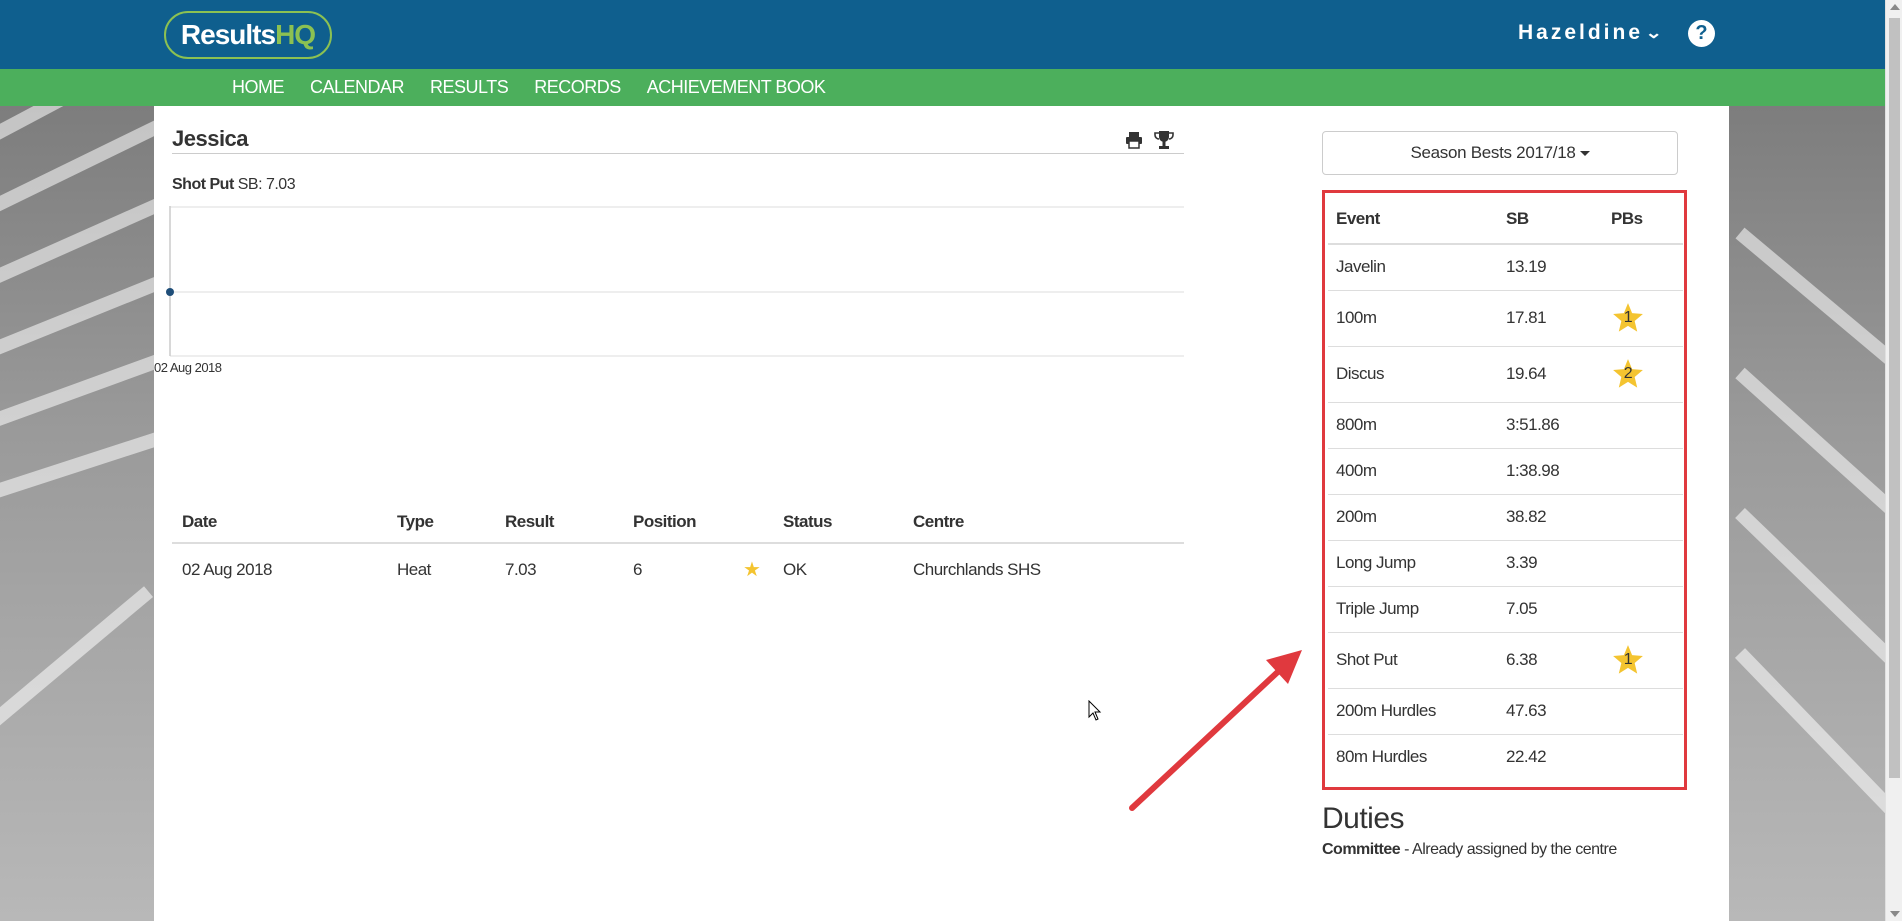 The image size is (1902, 921). I want to click on chart-sb-value: SB: 7.03, so click(266, 184).